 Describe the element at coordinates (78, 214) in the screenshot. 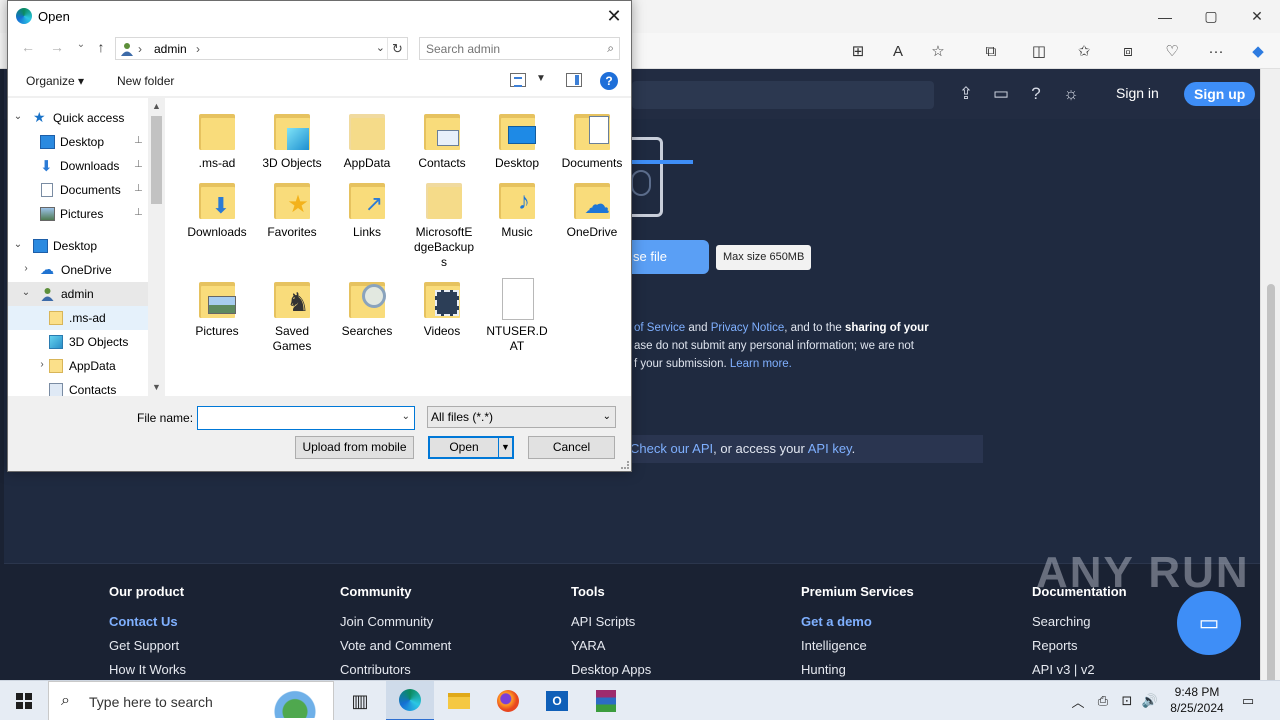

I see `tree-item-pictures: Pictures ⊥` at that location.